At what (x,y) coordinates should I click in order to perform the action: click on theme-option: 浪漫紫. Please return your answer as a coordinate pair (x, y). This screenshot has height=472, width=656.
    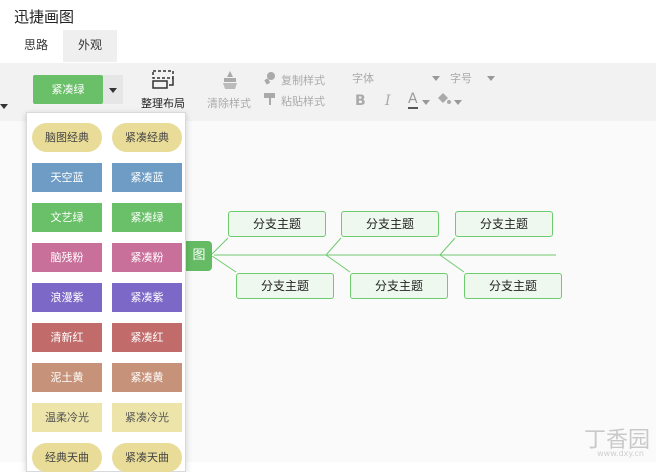
    Looking at the image, I should click on (67, 297).